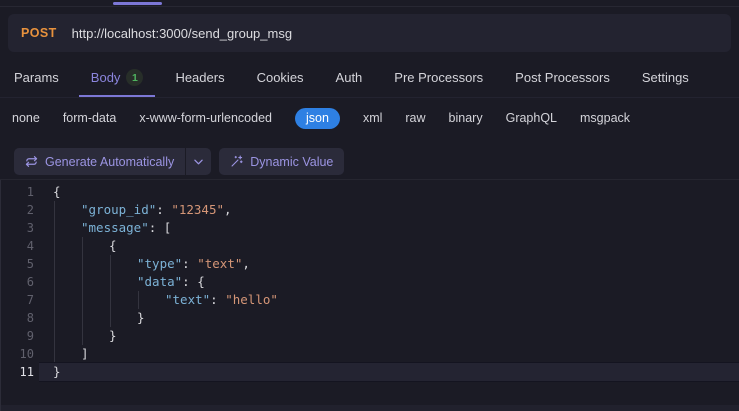 Image resolution: width=739 pixels, height=411 pixels. Describe the element at coordinates (115, 227) in the screenshot. I see `code-token: "message"` at that location.